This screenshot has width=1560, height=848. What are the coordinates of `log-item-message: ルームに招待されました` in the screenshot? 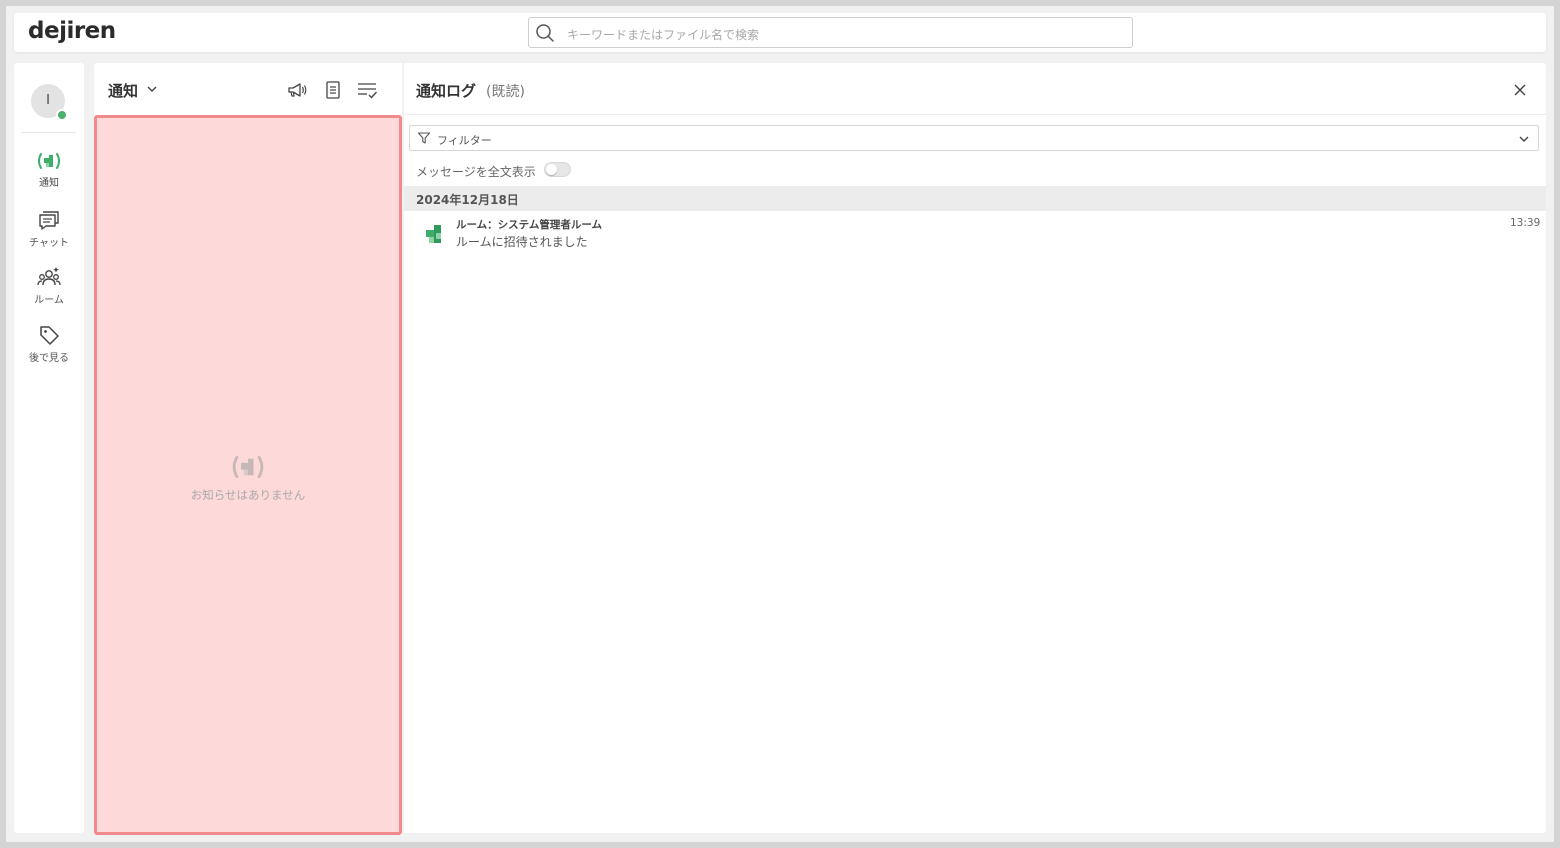 It's located at (522, 242).